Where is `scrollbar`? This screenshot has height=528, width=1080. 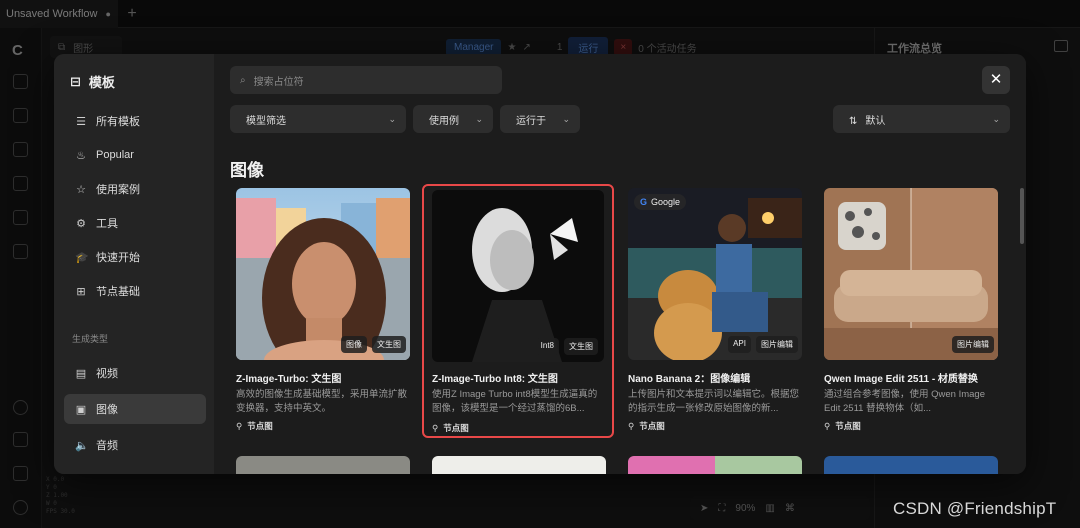
scrollbar is located at coordinates (1022, 216).